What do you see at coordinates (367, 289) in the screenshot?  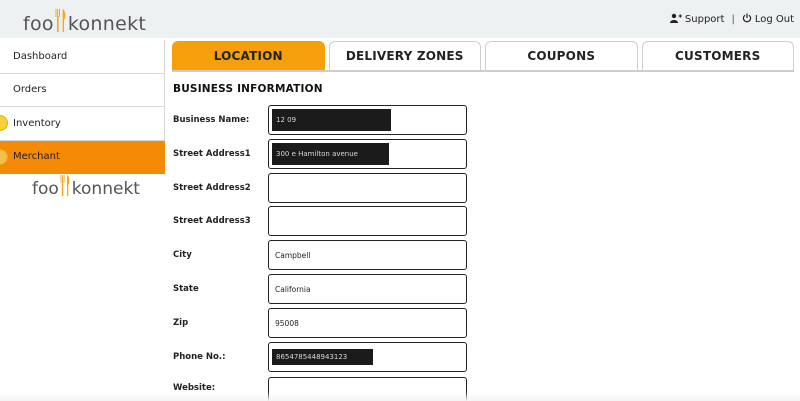 I see `state-input: California` at bounding box center [367, 289].